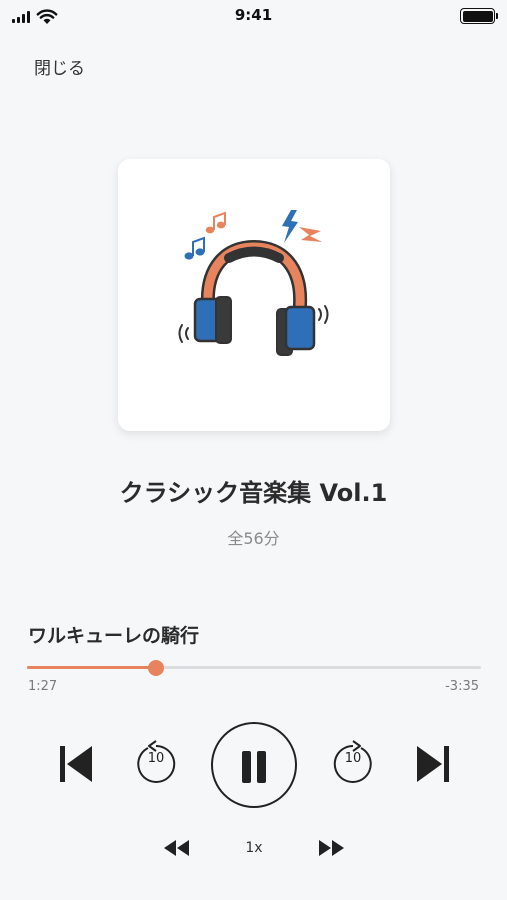  What do you see at coordinates (156, 668) in the screenshot?
I see `progress-thumb` at bounding box center [156, 668].